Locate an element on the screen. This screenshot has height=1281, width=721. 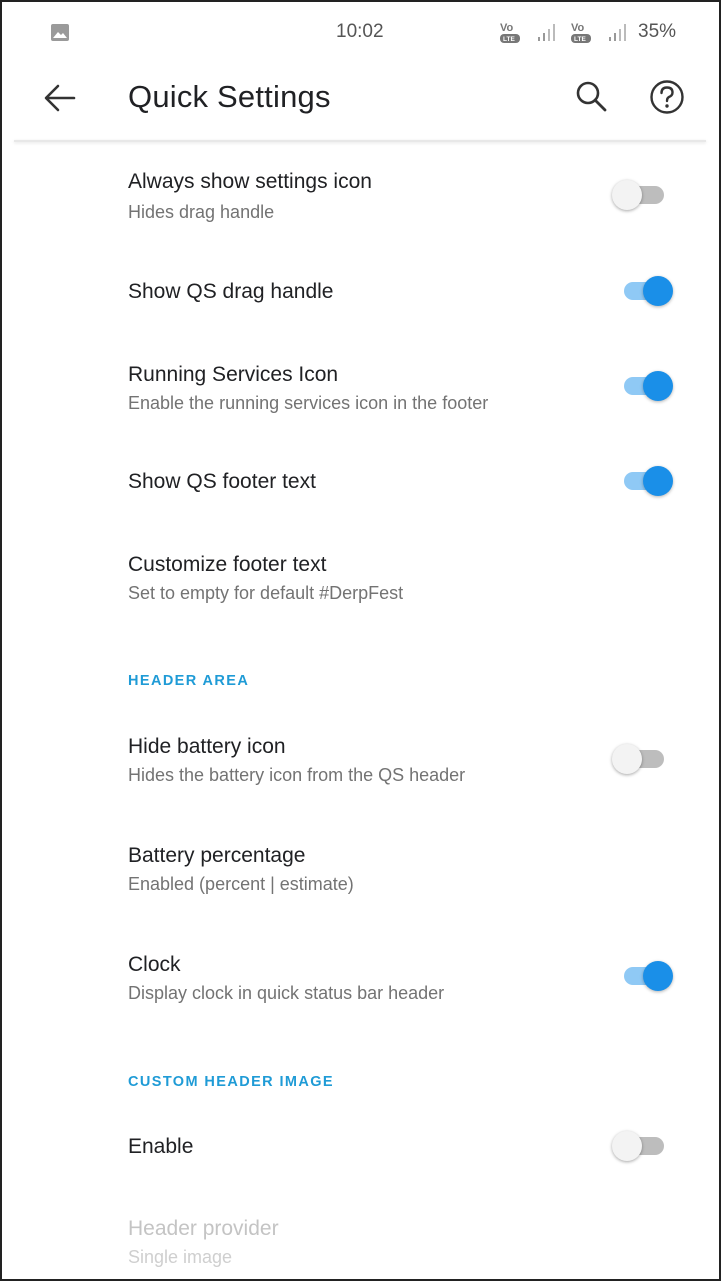
toolbar: Quick Settings is located at coordinates (360, 102).